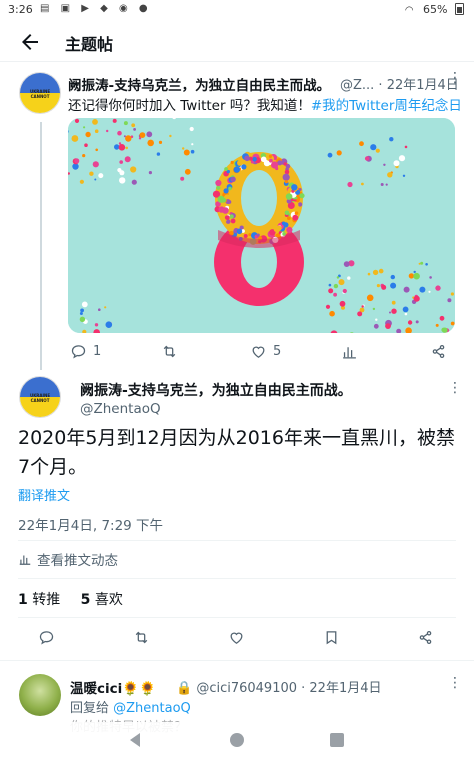 The image size is (474, 758). I want to click on avatar, so click(40, 695).